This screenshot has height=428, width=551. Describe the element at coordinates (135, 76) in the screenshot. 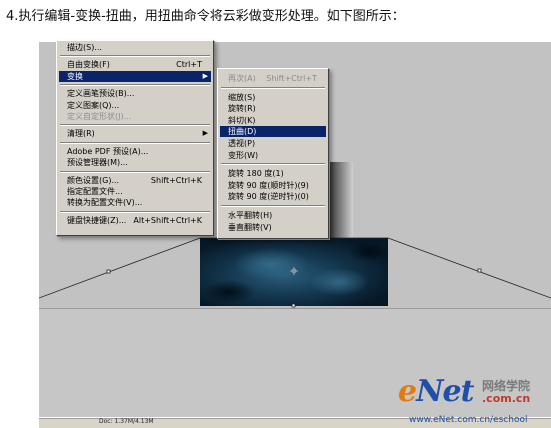

I see `menu-item-transform: 变换 ▶` at that location.